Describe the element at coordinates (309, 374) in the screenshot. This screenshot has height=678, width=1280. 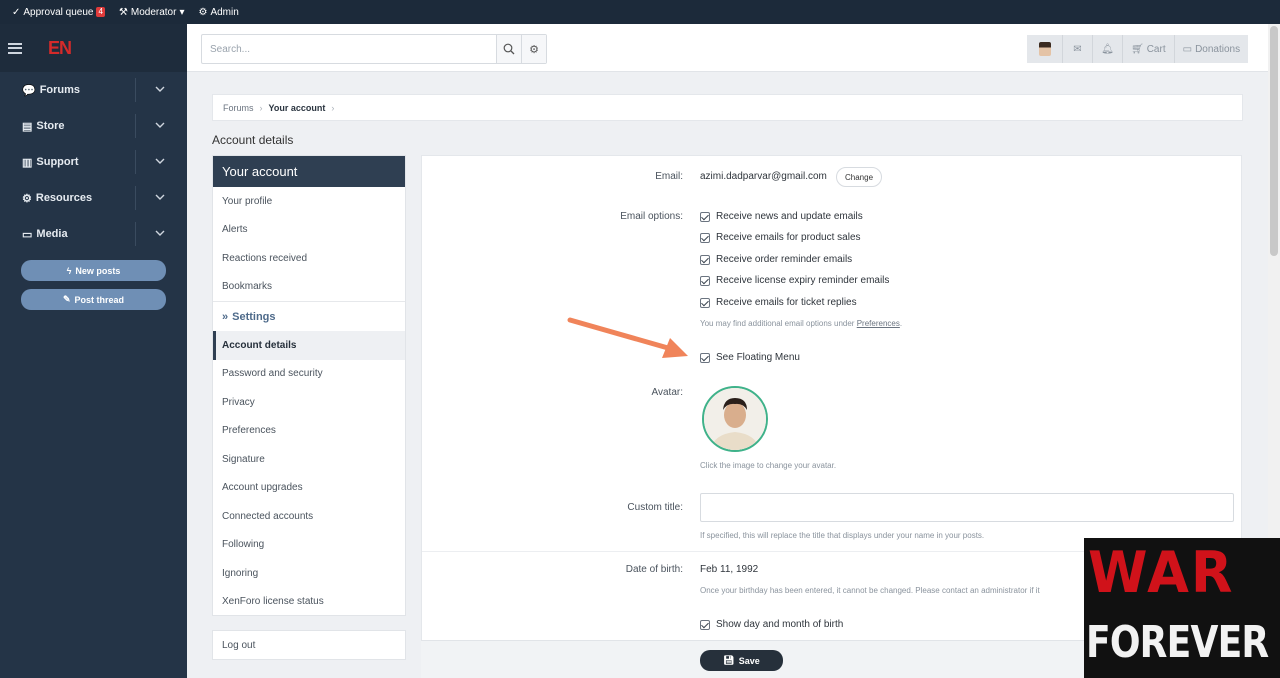
I see `menu-item-password-security: Password and security` at that location.